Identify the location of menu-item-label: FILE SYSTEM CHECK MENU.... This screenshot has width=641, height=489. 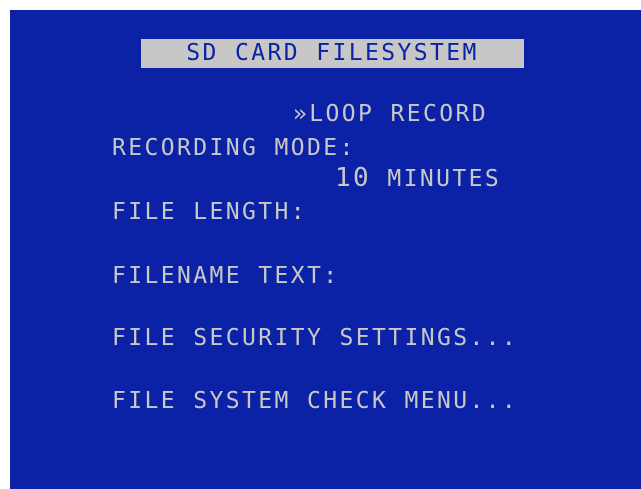
(315, 401).